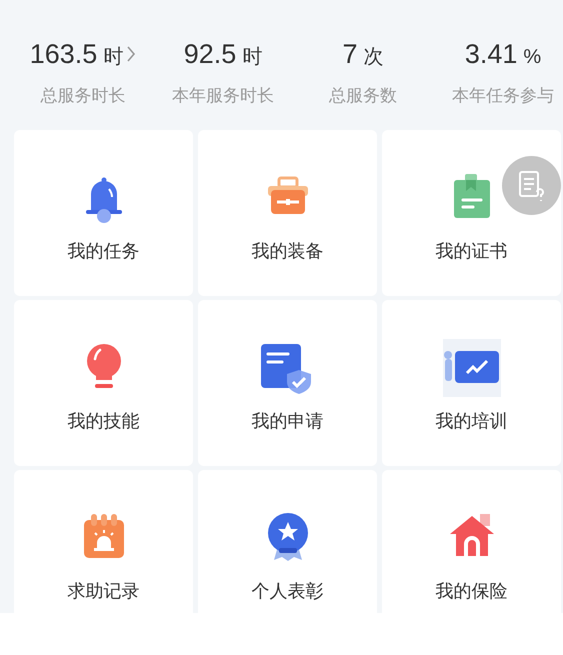 This screenshot has height=655, width=563. What do you see at coordinates (288, 591) in the screenshot?
I see `menu-label: 个人表彰` at bounding box center [288, 591].